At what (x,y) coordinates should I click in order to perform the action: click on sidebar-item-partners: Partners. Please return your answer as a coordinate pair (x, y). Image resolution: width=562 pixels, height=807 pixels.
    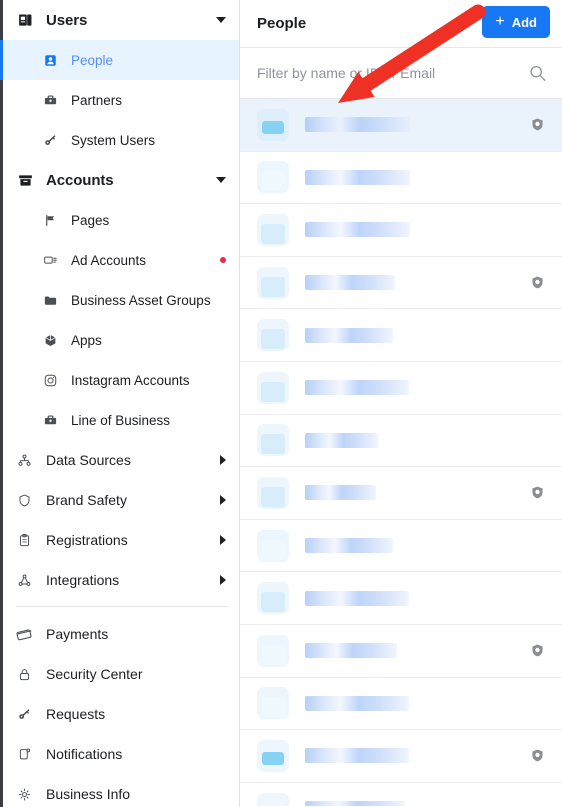
    Looking at the image, I should click on (119, 100).